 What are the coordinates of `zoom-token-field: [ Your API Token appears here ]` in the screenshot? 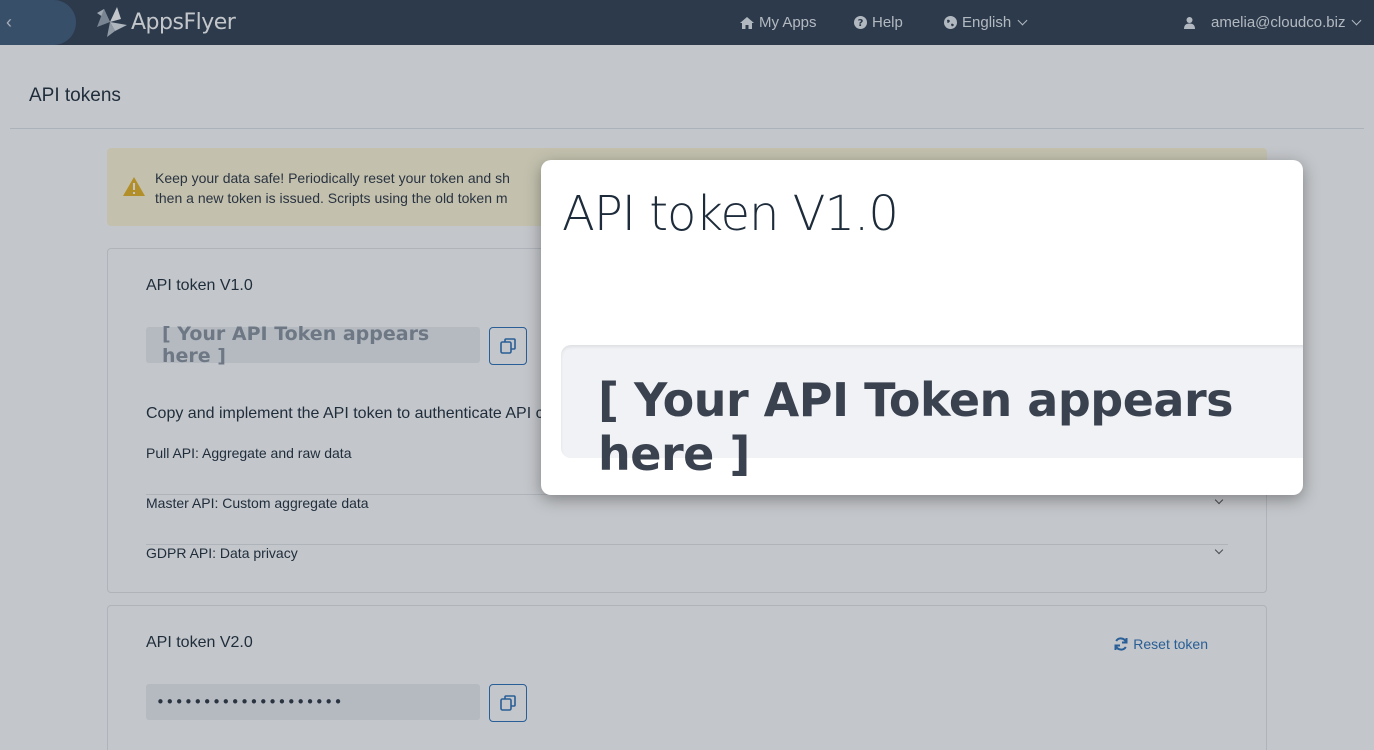 It's located at (932, 413).